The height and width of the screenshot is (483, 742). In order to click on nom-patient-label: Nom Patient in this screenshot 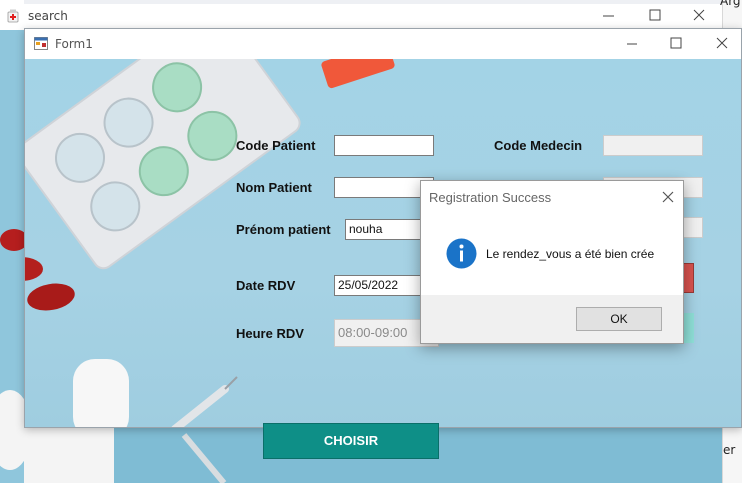, I will do `click(274, 187)`.